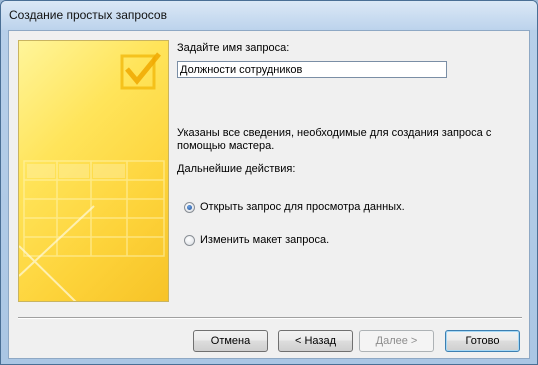  I want to click on title-bar: Создание простых запросов, so click(269, 15).